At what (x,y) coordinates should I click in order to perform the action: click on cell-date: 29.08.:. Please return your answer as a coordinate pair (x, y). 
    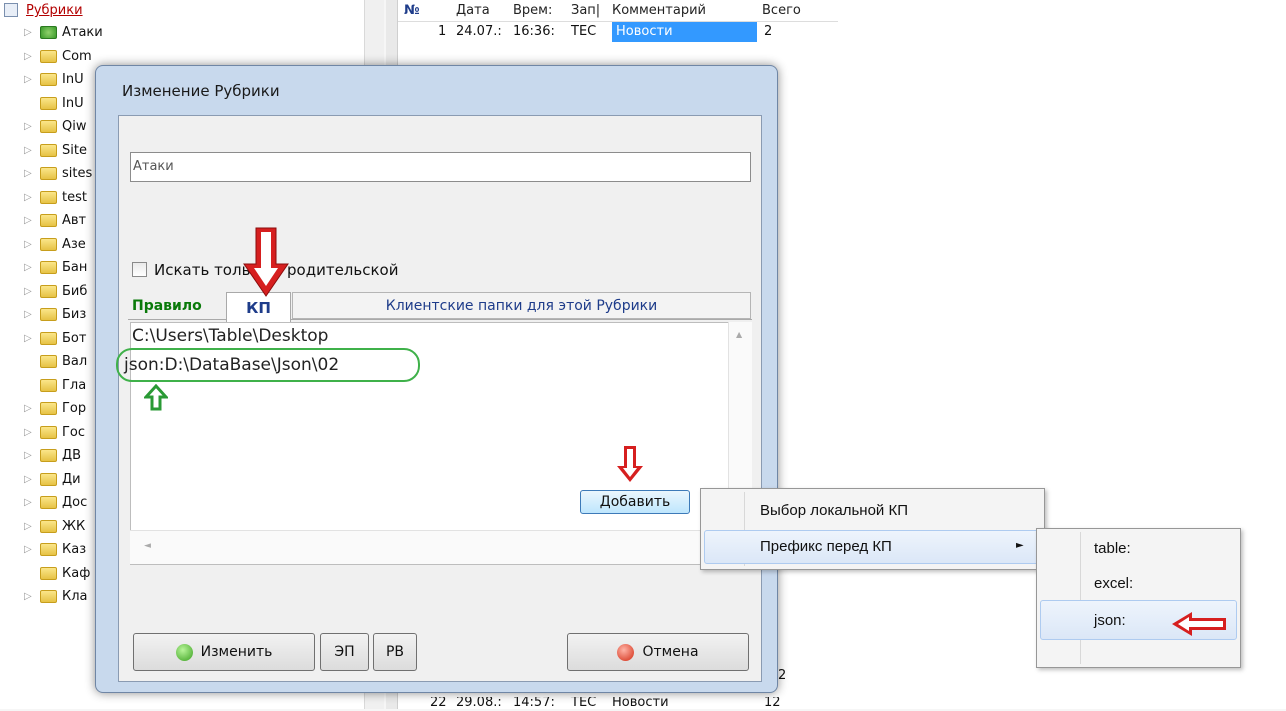
    Looking at the image, I should click on (479, 703).